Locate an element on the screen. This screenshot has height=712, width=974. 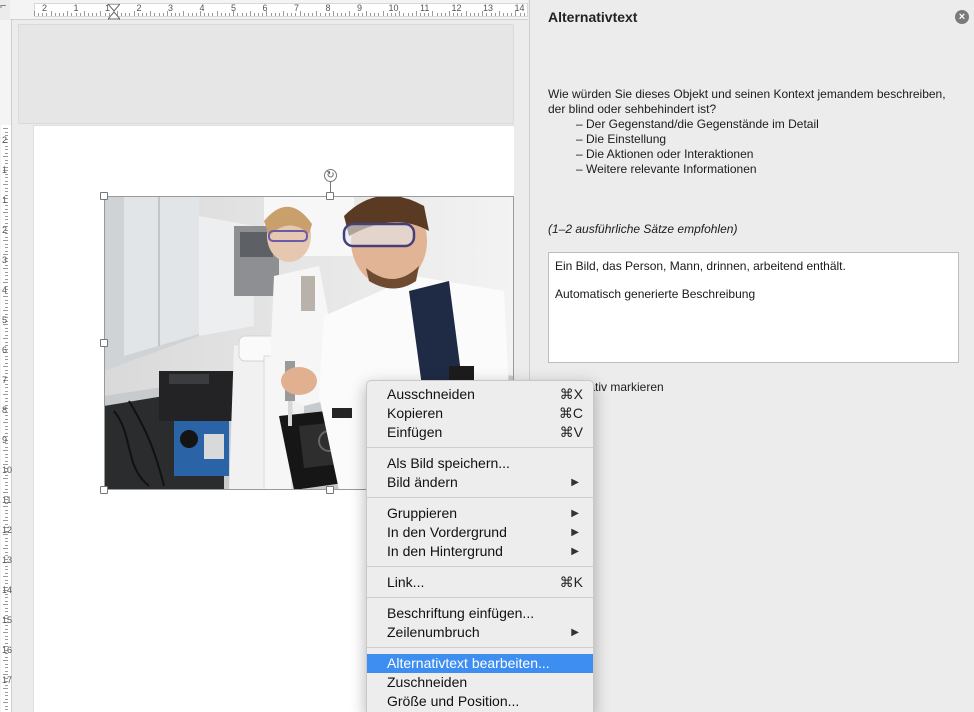
menu-item: Ausschneiden ⌘X is located at coordinates (480, 394).